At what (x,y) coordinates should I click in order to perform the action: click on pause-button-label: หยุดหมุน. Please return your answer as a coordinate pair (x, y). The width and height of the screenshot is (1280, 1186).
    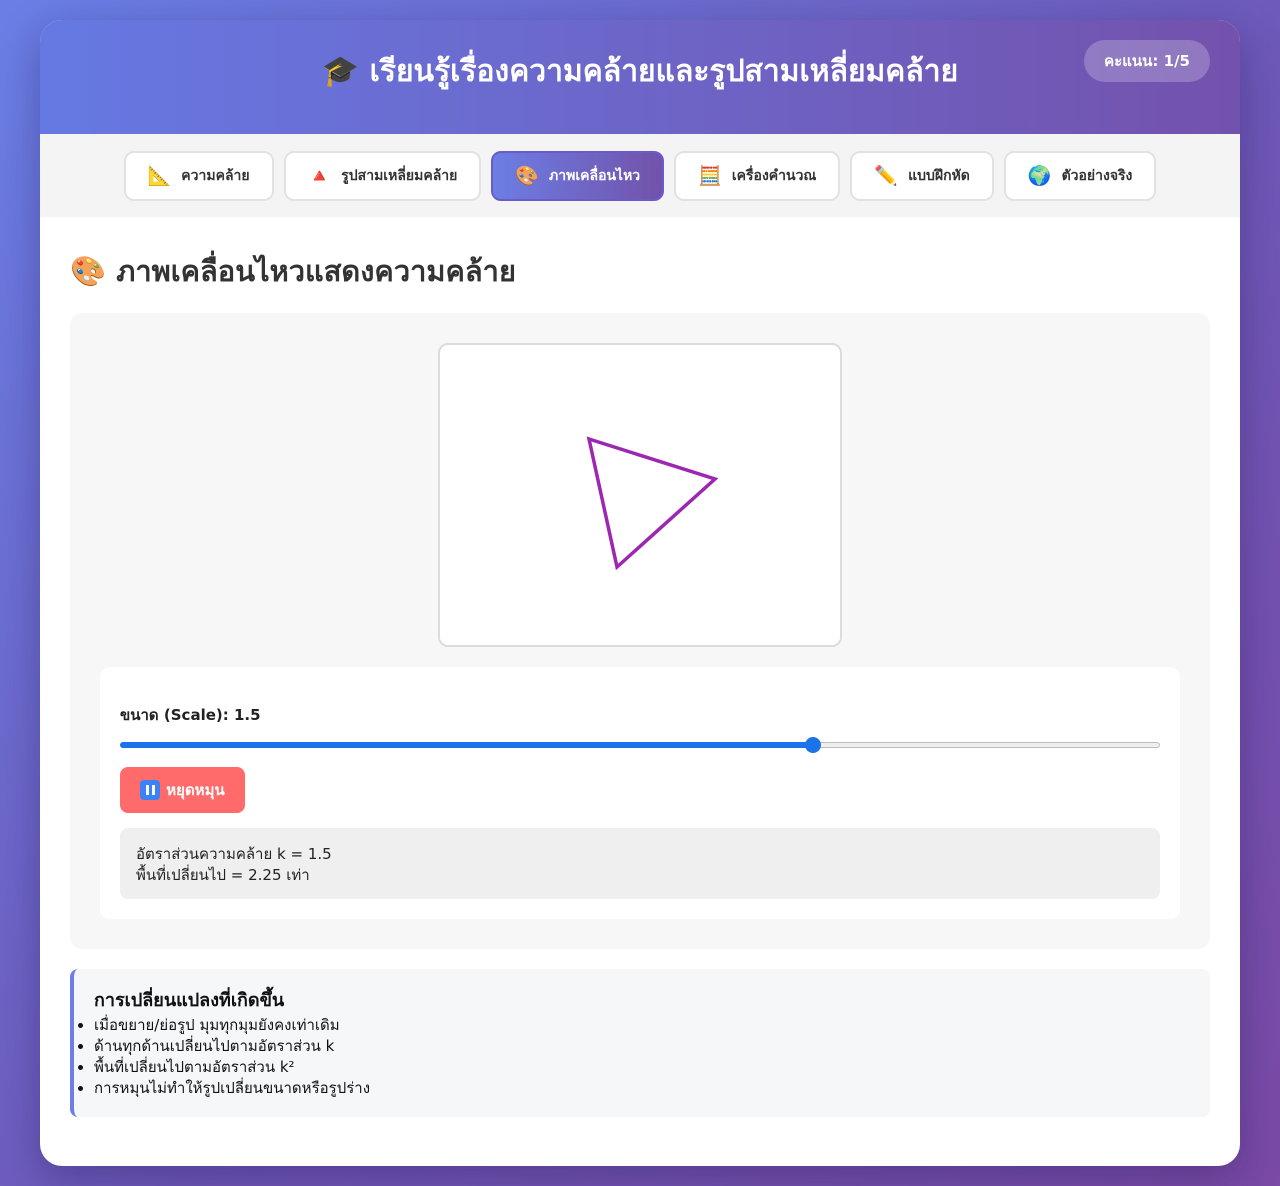
    Looking at the image, I should click on (195, 790).